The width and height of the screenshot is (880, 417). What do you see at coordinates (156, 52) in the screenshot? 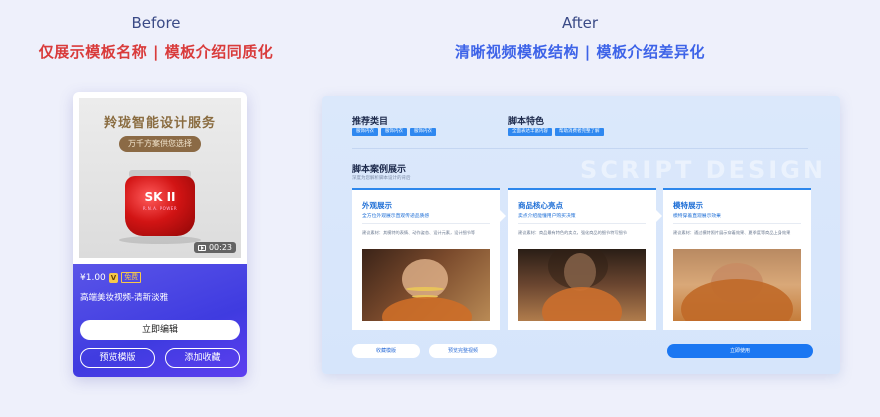
I see `before-subheading: 仅展示模板名称 | 模板介绍同质化` at bounding box center [156, 52].